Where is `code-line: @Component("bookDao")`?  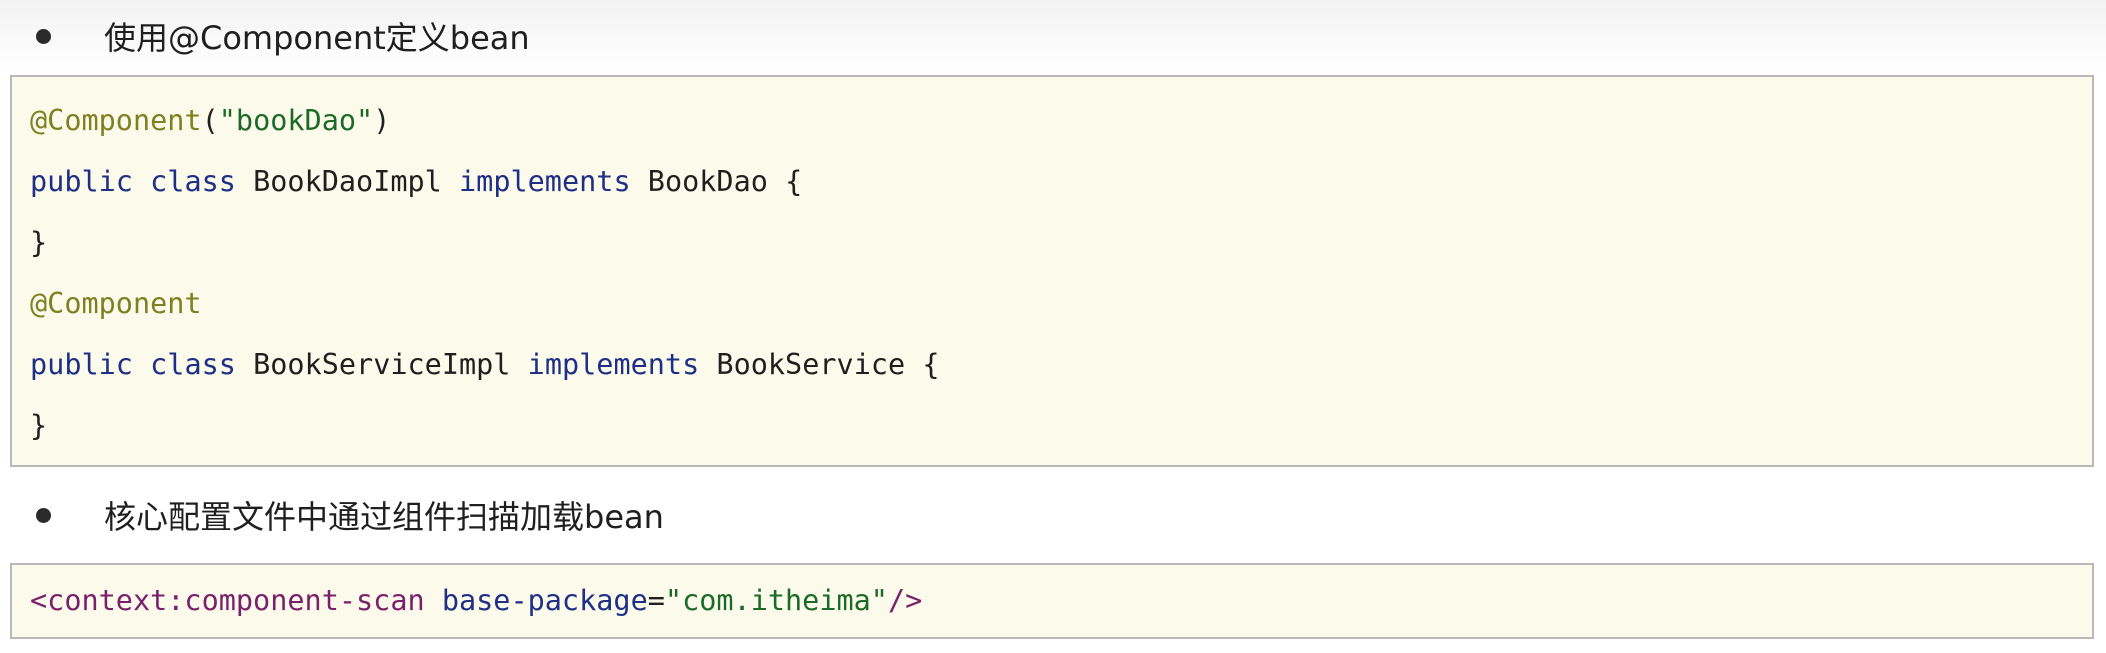
code-line: @Component("bookDao") is located at coordinates (210, 121).